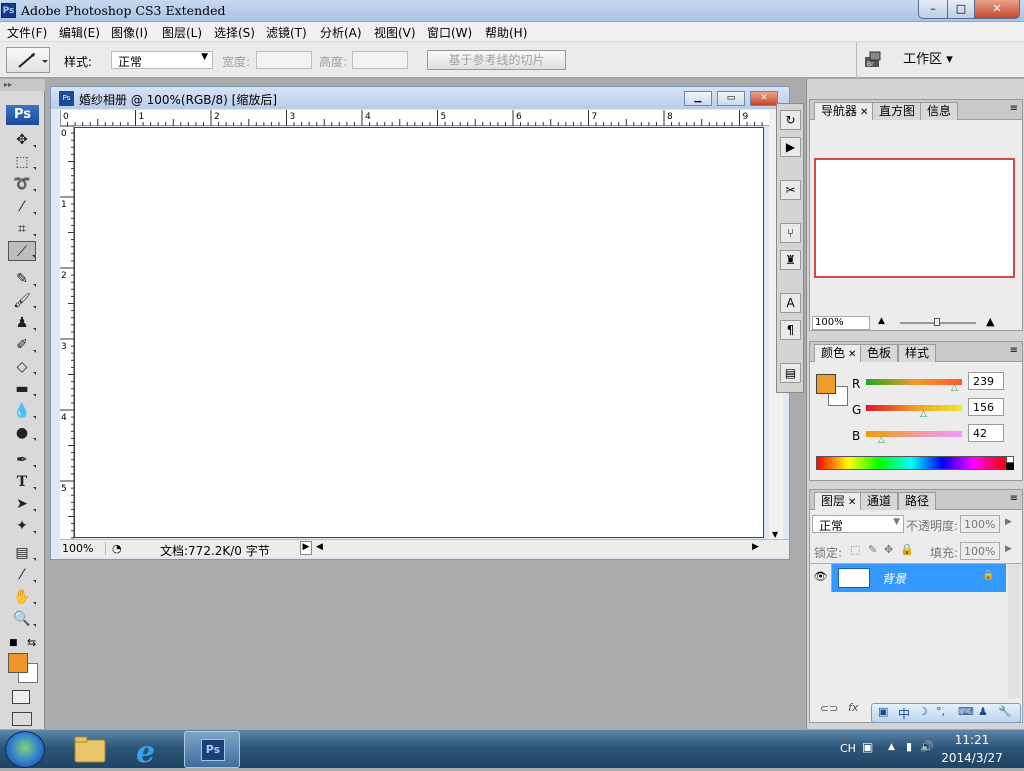 The height and width of the screenshot is (771, 1024). Describe the element at coordinates (937, 322) in the screenshot. I see `zoom-slider-thumb` at that location.